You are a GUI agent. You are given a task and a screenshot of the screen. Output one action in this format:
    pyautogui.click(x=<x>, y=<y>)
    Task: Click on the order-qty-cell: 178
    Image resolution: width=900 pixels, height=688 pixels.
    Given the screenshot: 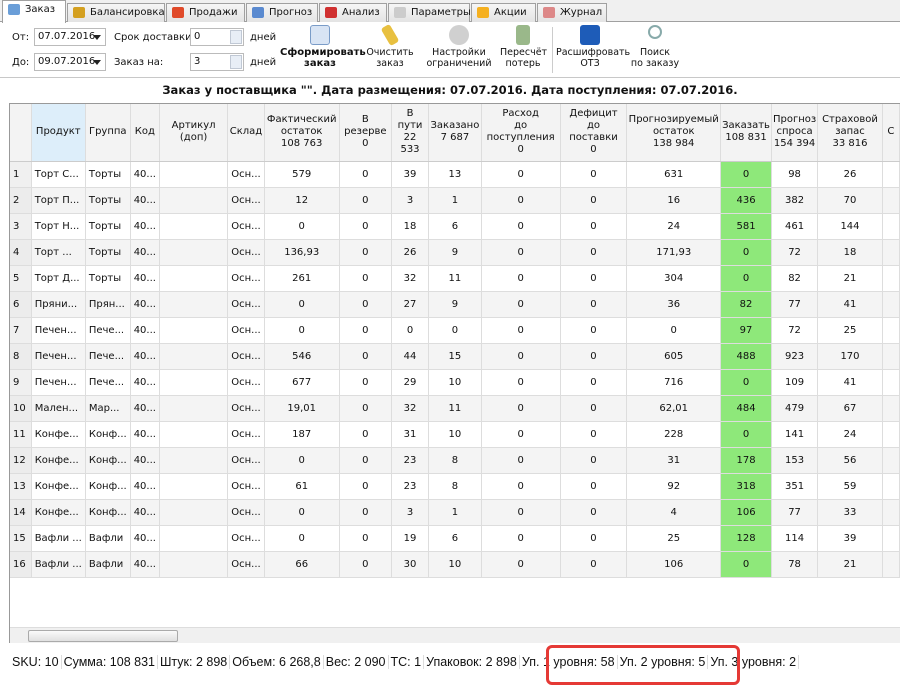 What is the action you would take?
    pyautogui.click(x=746, y=460)
    